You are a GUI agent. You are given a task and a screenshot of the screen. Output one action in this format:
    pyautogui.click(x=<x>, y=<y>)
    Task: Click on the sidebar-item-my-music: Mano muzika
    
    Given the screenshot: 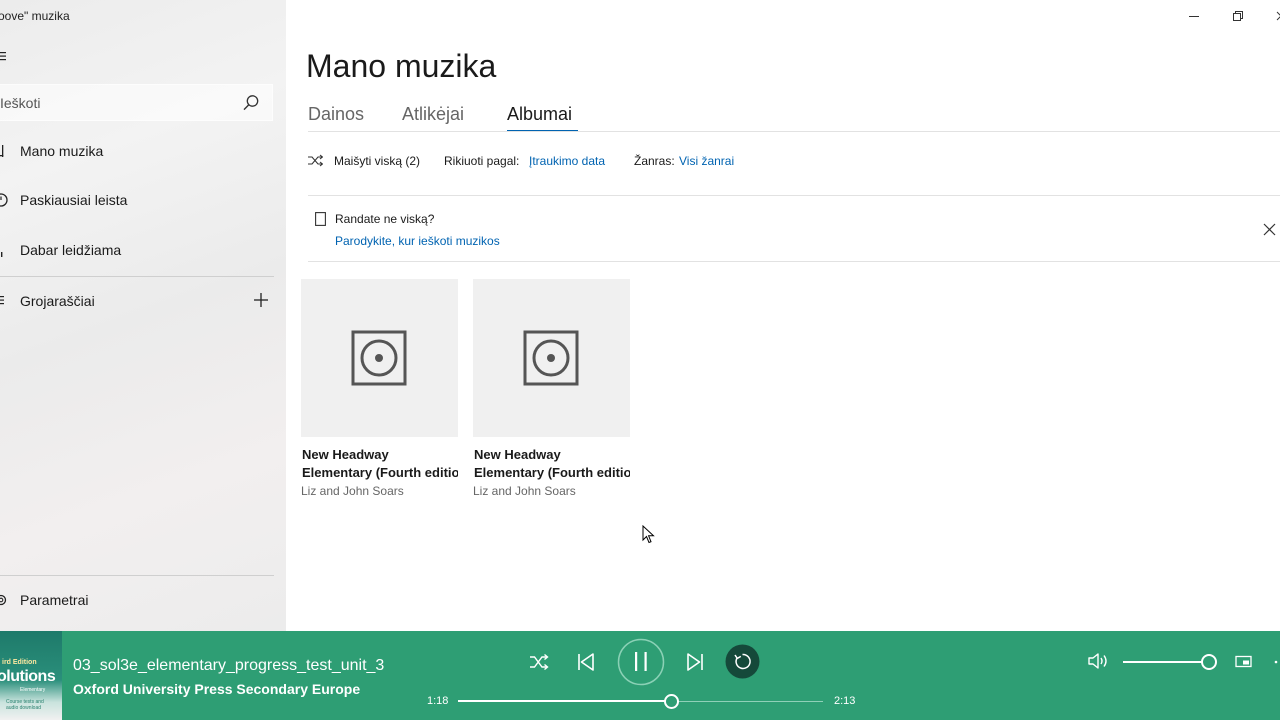 What is the action you would take?
    pyautogui.click(x=137, y=151)
    